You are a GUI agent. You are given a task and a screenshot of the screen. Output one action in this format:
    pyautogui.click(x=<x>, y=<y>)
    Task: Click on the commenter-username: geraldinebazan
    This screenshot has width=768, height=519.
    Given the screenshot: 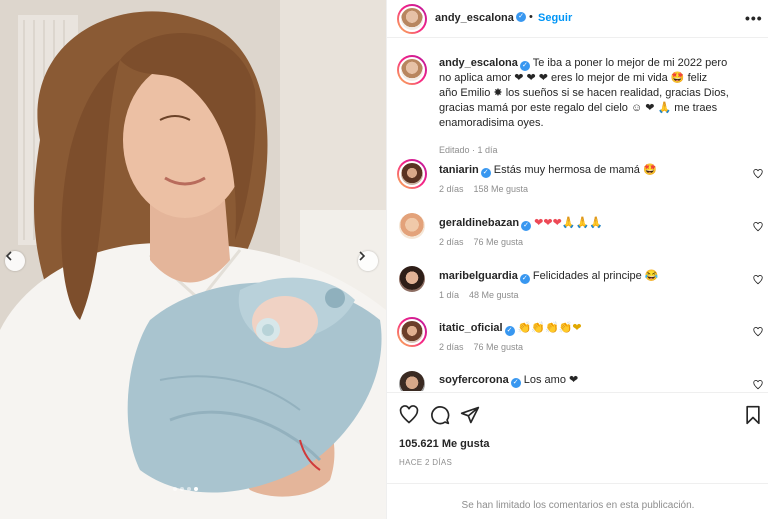 What is the action you would take?
    pyautogui.click(x=479, y=223)
    